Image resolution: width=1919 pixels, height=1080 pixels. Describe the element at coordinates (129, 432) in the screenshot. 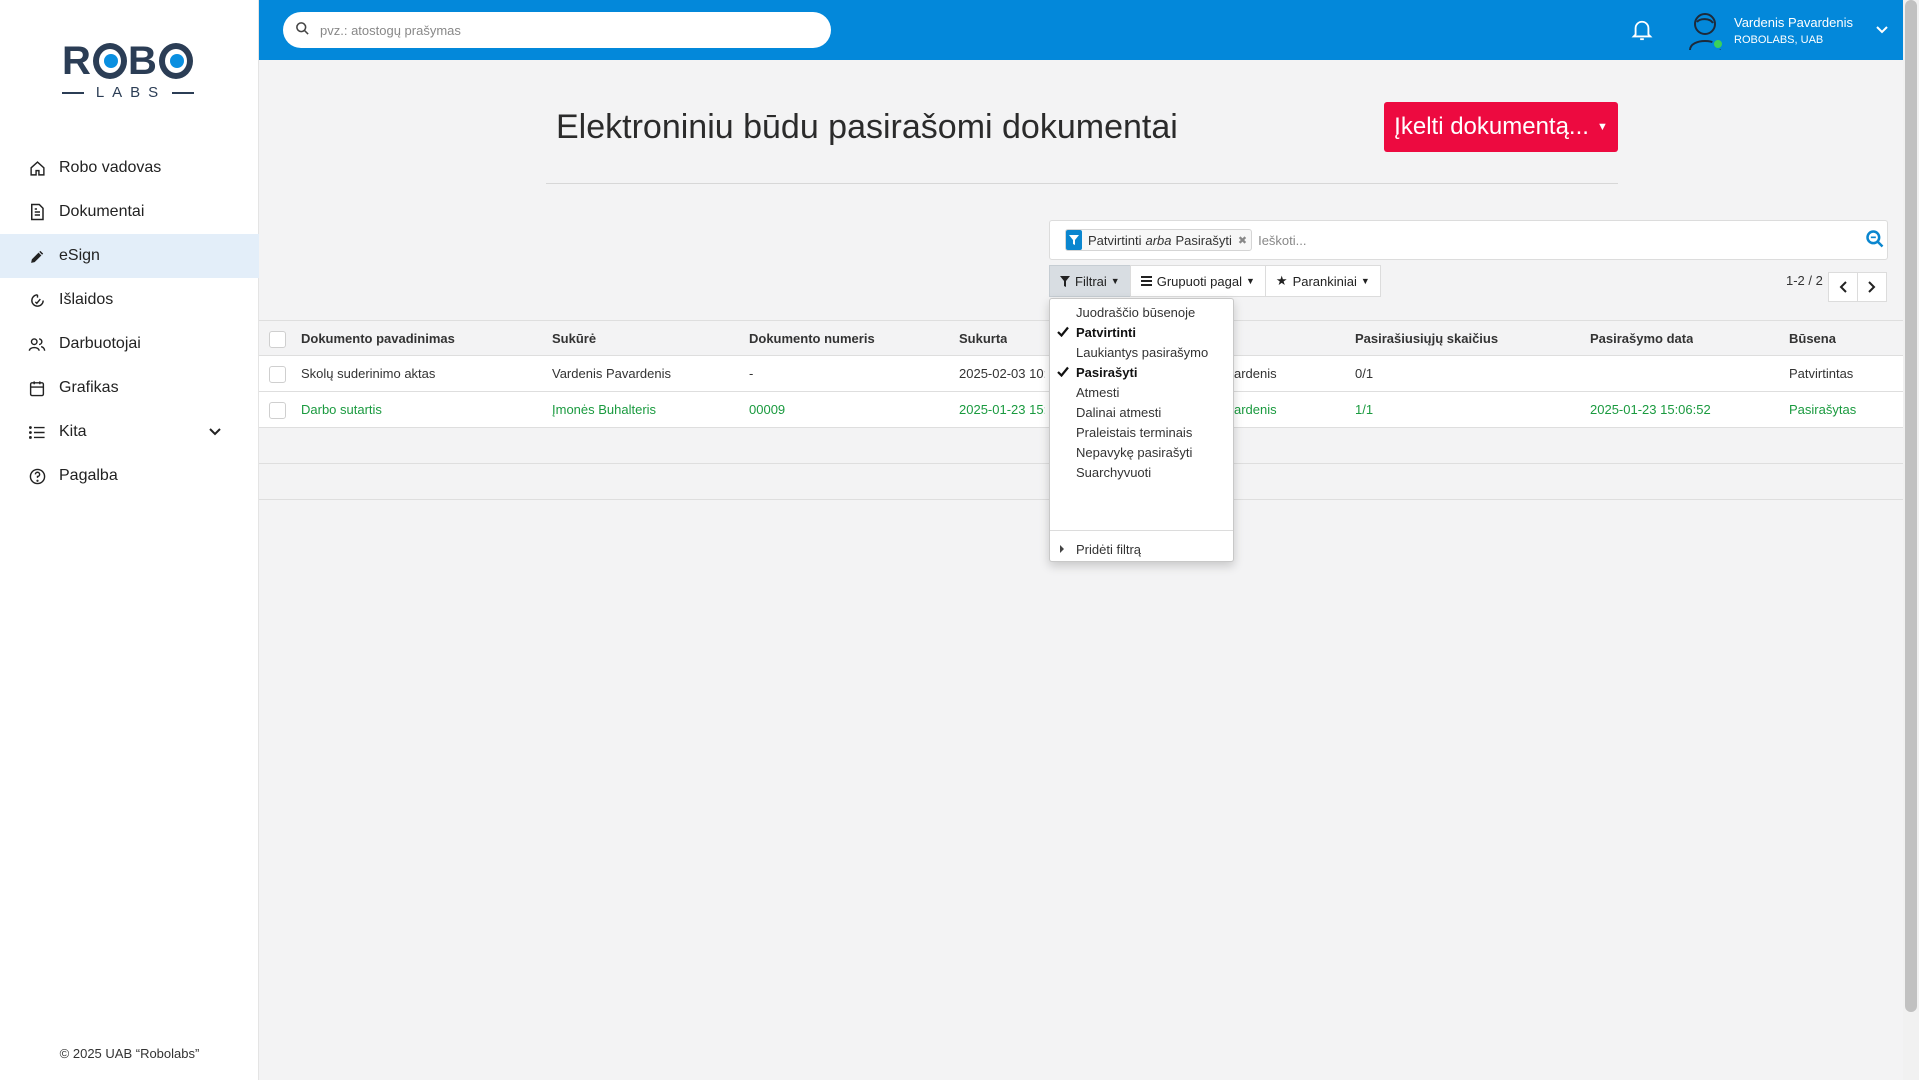

I see `sidebar-item-kita: Kita` at that location.